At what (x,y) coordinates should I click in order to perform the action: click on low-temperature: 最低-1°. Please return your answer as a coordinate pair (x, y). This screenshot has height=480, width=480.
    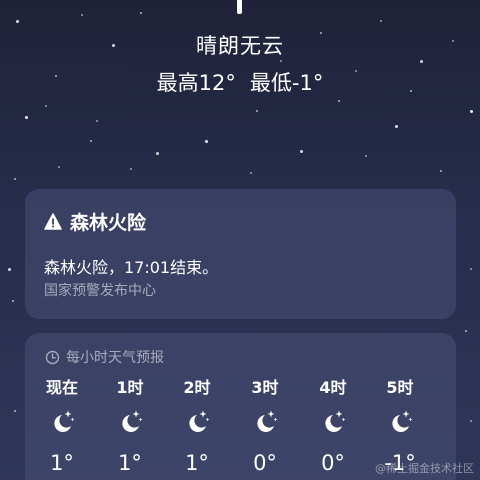
    Looking at the image, I should click on (286, 83).